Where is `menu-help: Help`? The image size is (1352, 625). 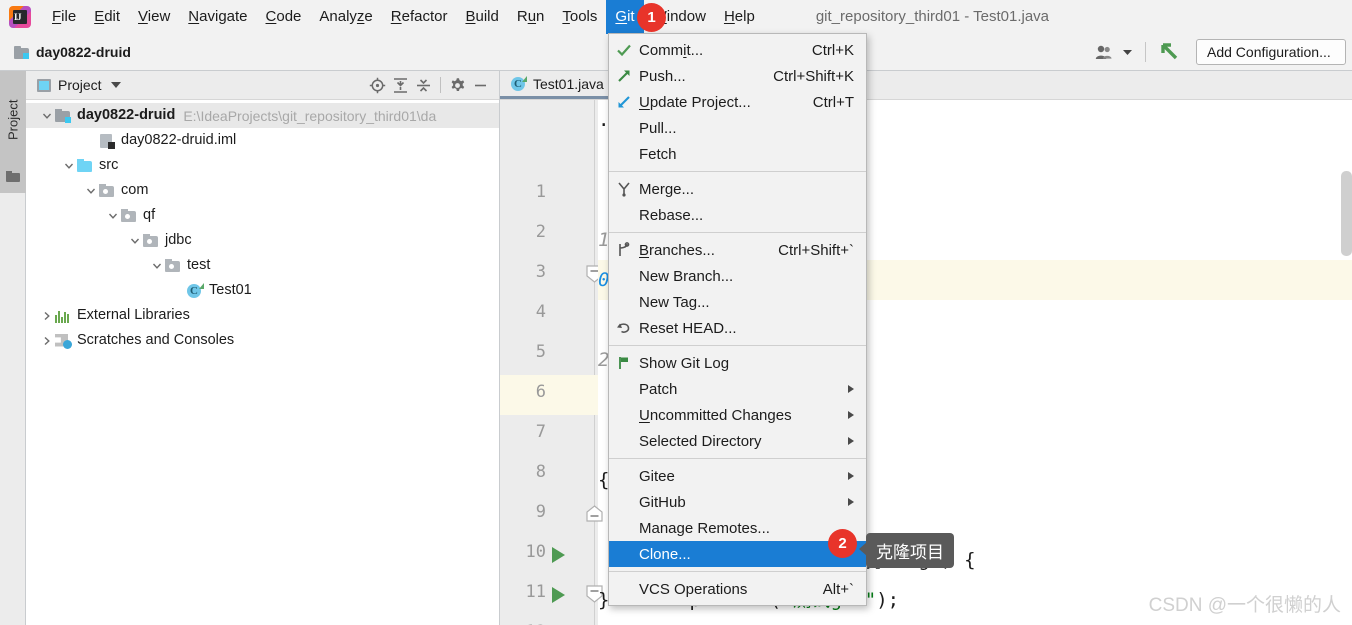 menu-help: Help is located at coordinates (739, 17).